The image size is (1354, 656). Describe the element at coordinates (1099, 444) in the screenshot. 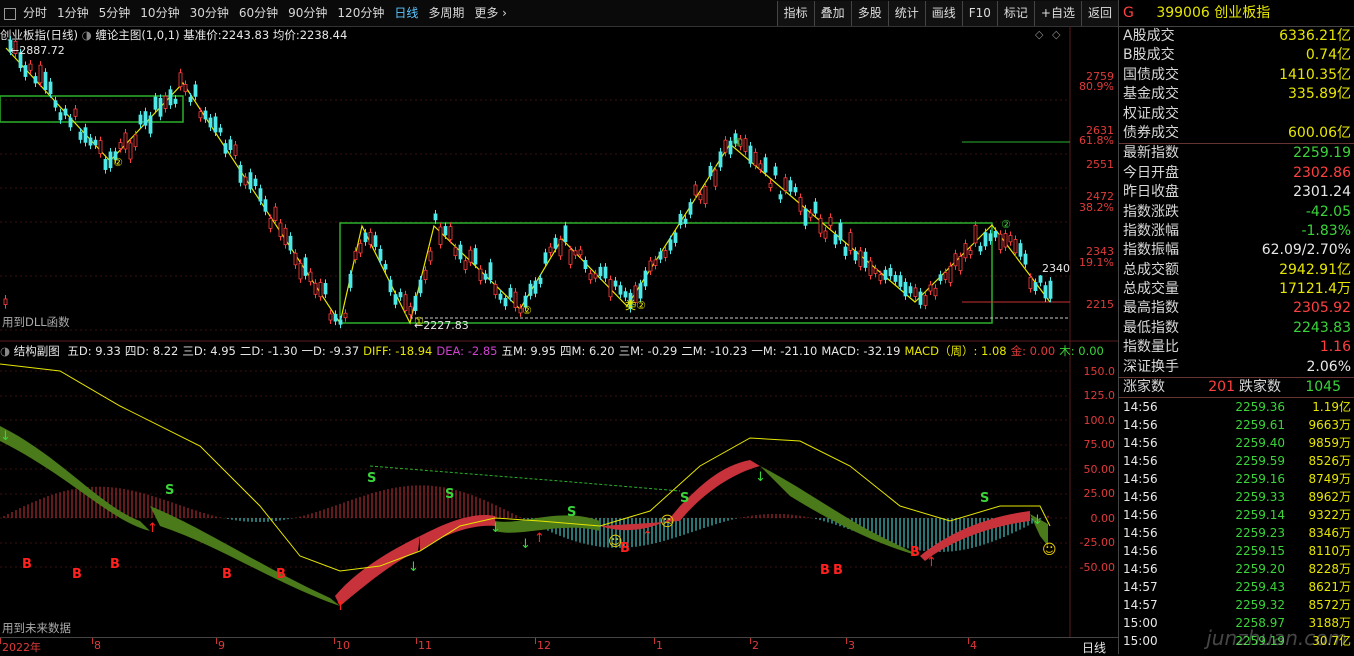

I see `sub-axis-label: 75.00` at that location.